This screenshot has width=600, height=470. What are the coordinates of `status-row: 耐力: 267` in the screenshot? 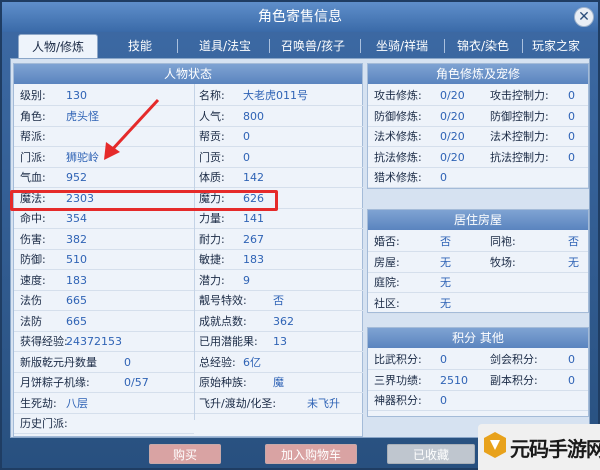 It's located at (279, 240).